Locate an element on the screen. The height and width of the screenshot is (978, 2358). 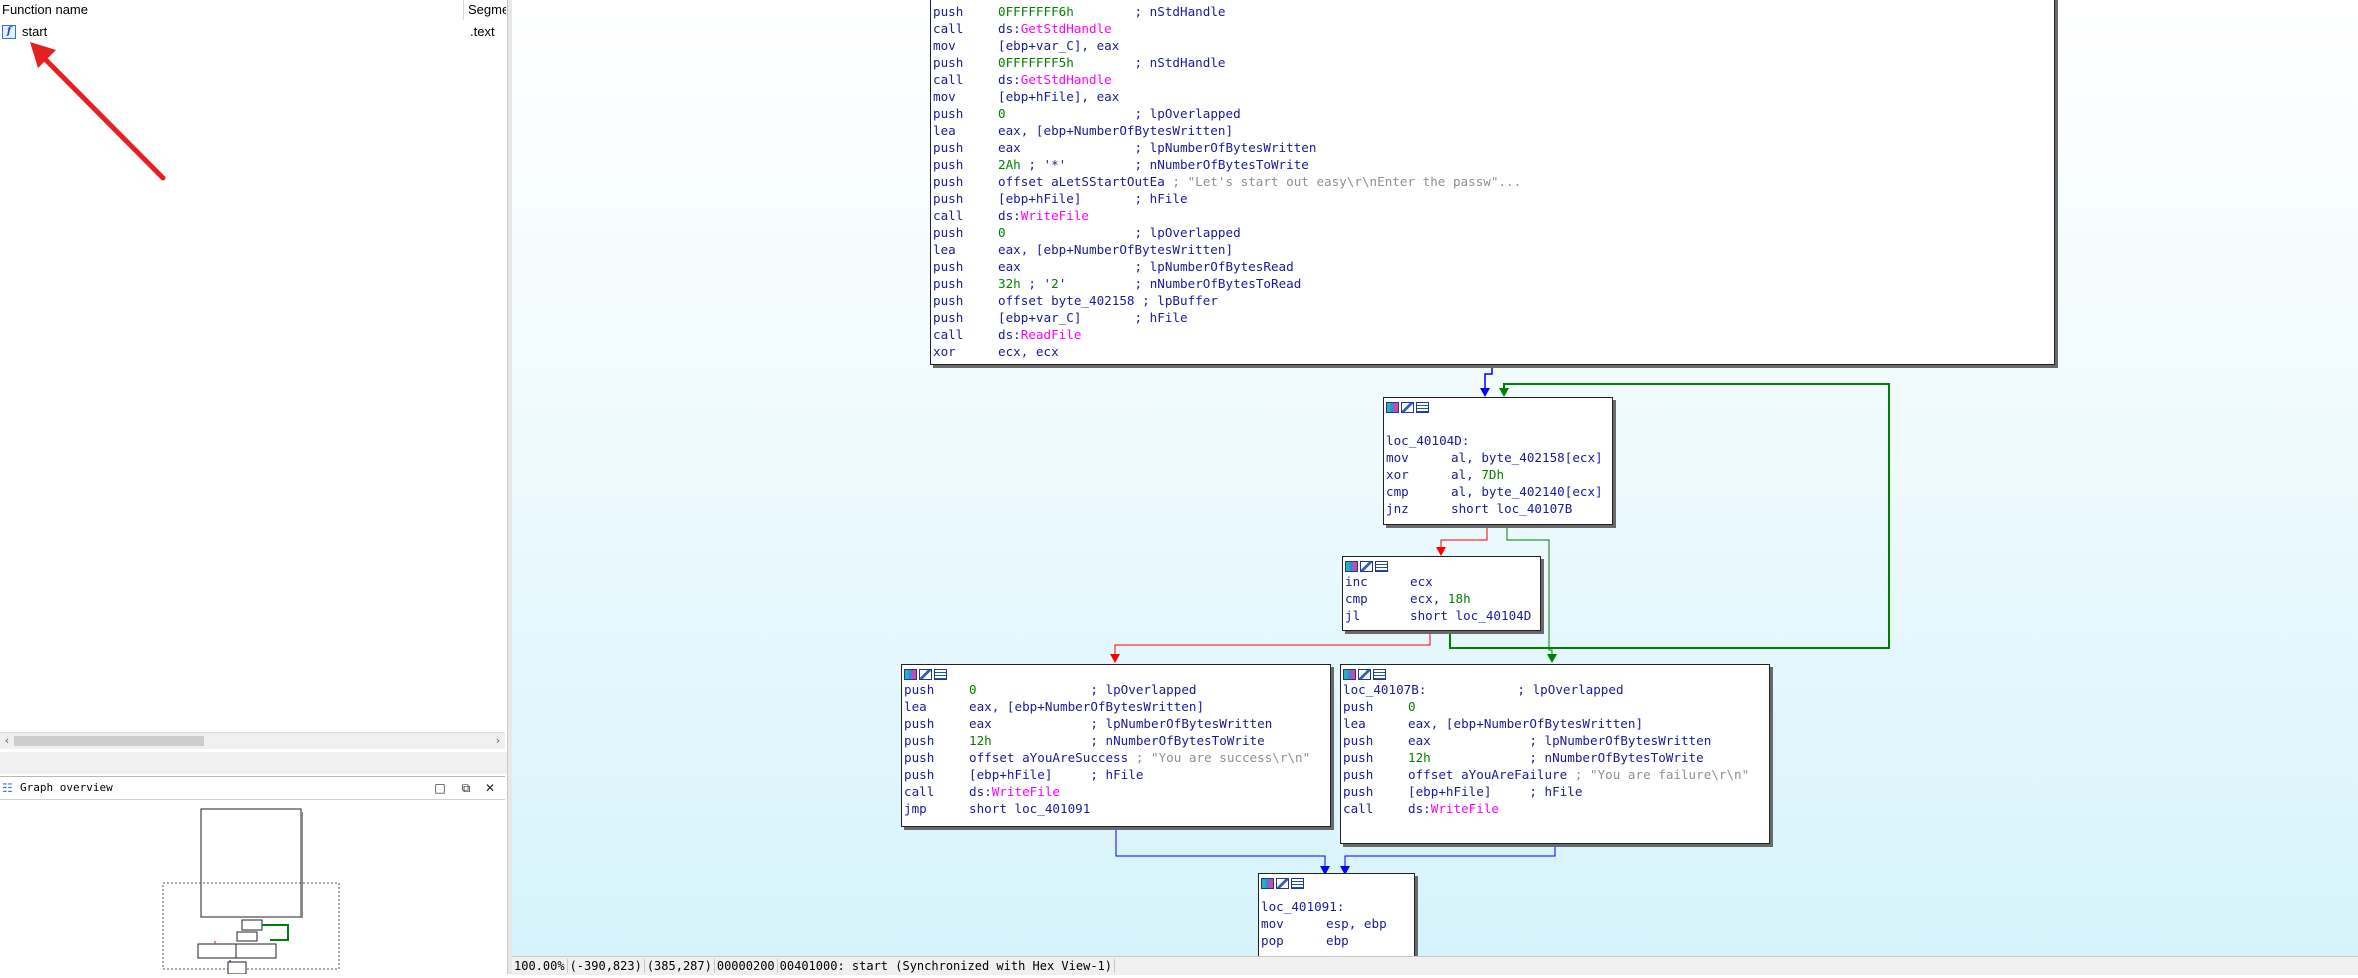
float-icon: ⧉ is located at coordinates (466, 788).